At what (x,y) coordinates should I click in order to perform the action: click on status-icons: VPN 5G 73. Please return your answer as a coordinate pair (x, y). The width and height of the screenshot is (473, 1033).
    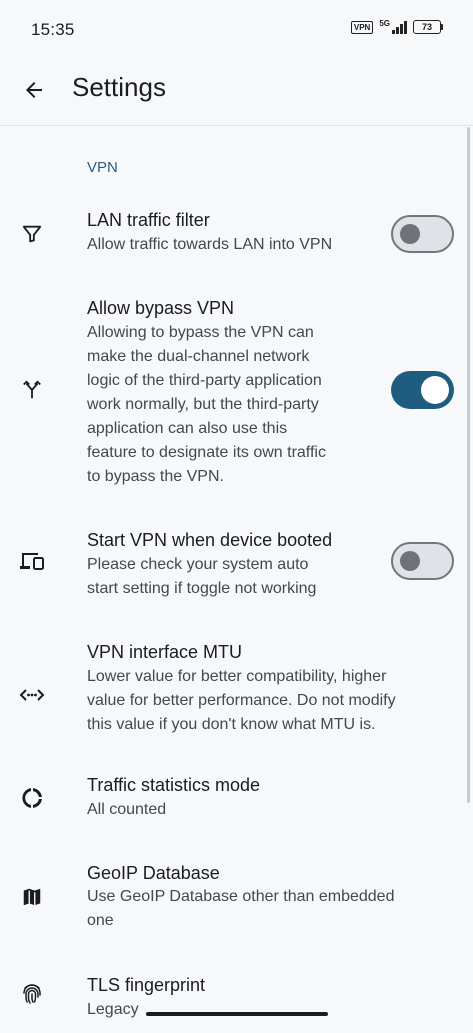
    Looking at the image, I should click on (396, 27).